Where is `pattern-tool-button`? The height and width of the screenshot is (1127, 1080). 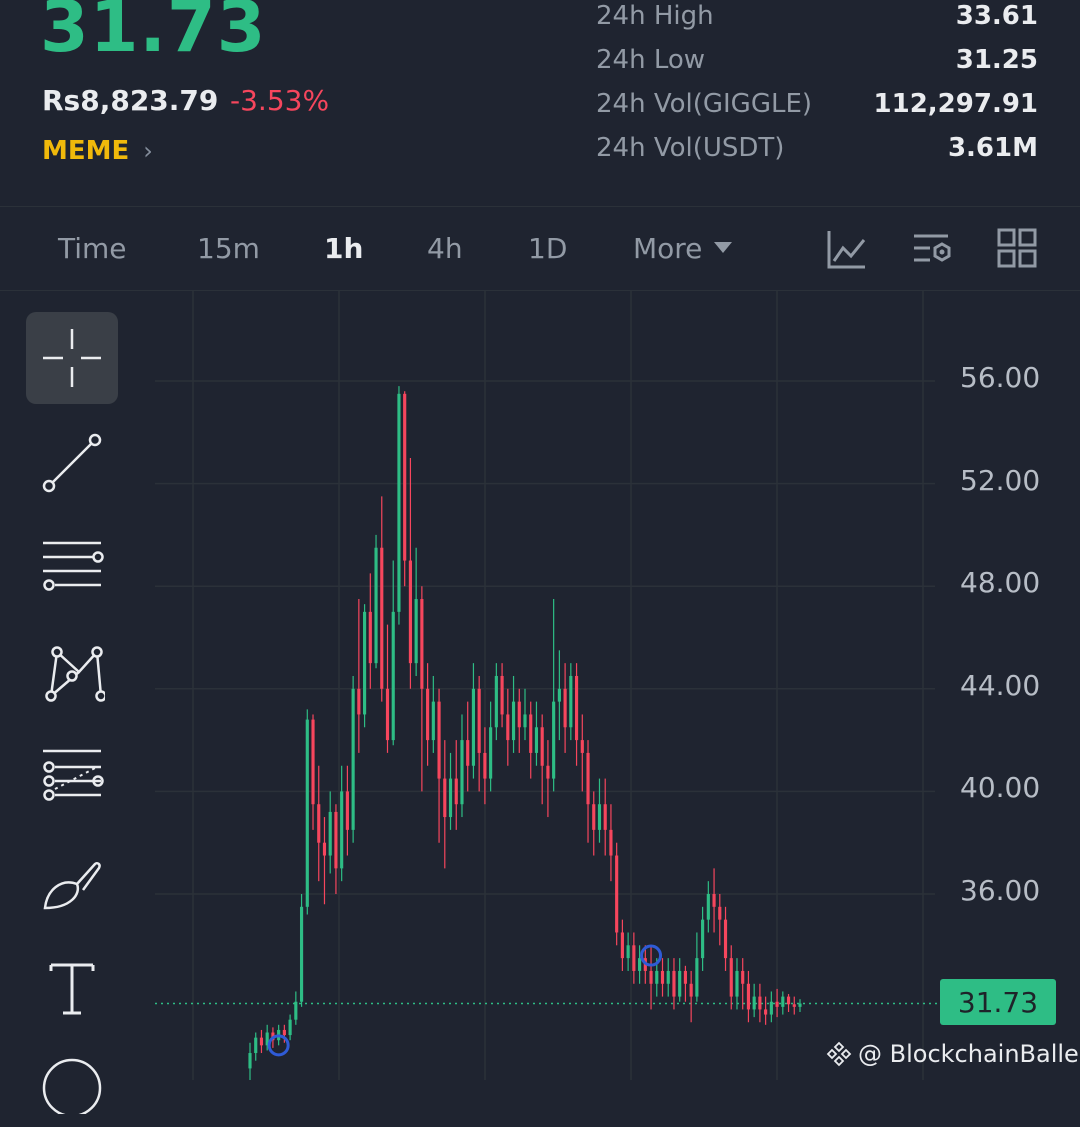 pattern-tool-button is located at coordinates (72, 673).